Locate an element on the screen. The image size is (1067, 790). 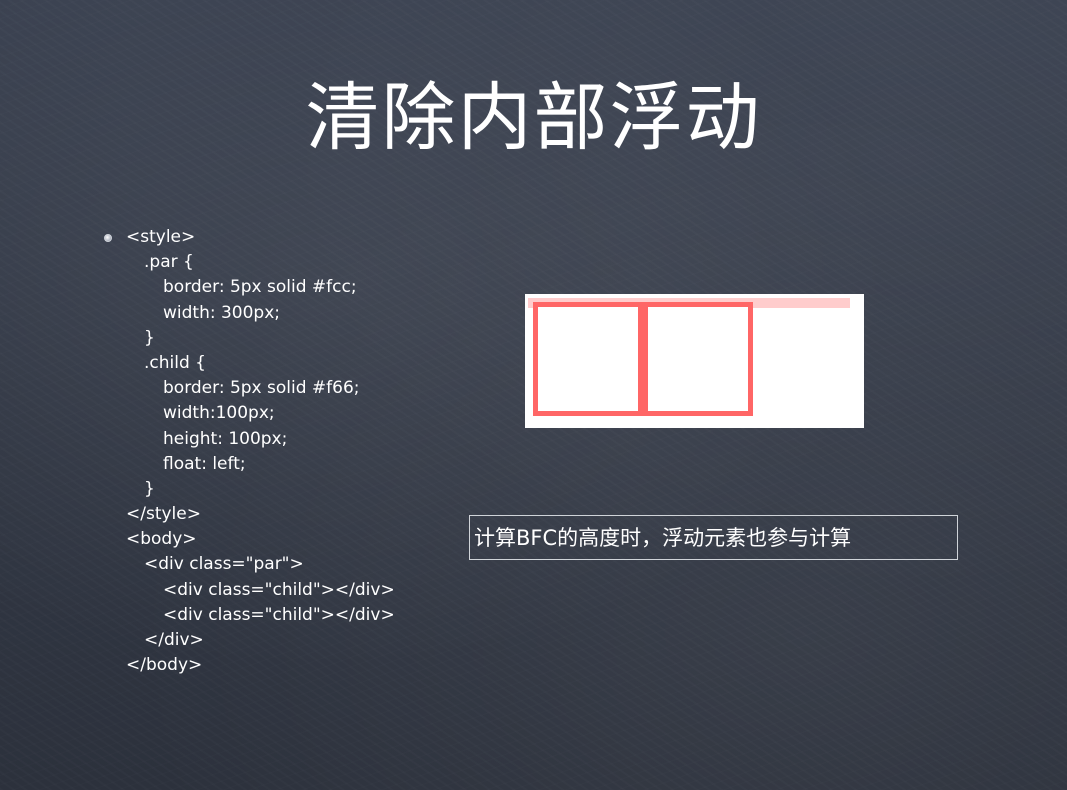
code-line: height: 100px; is located at coordinates (225, 438).